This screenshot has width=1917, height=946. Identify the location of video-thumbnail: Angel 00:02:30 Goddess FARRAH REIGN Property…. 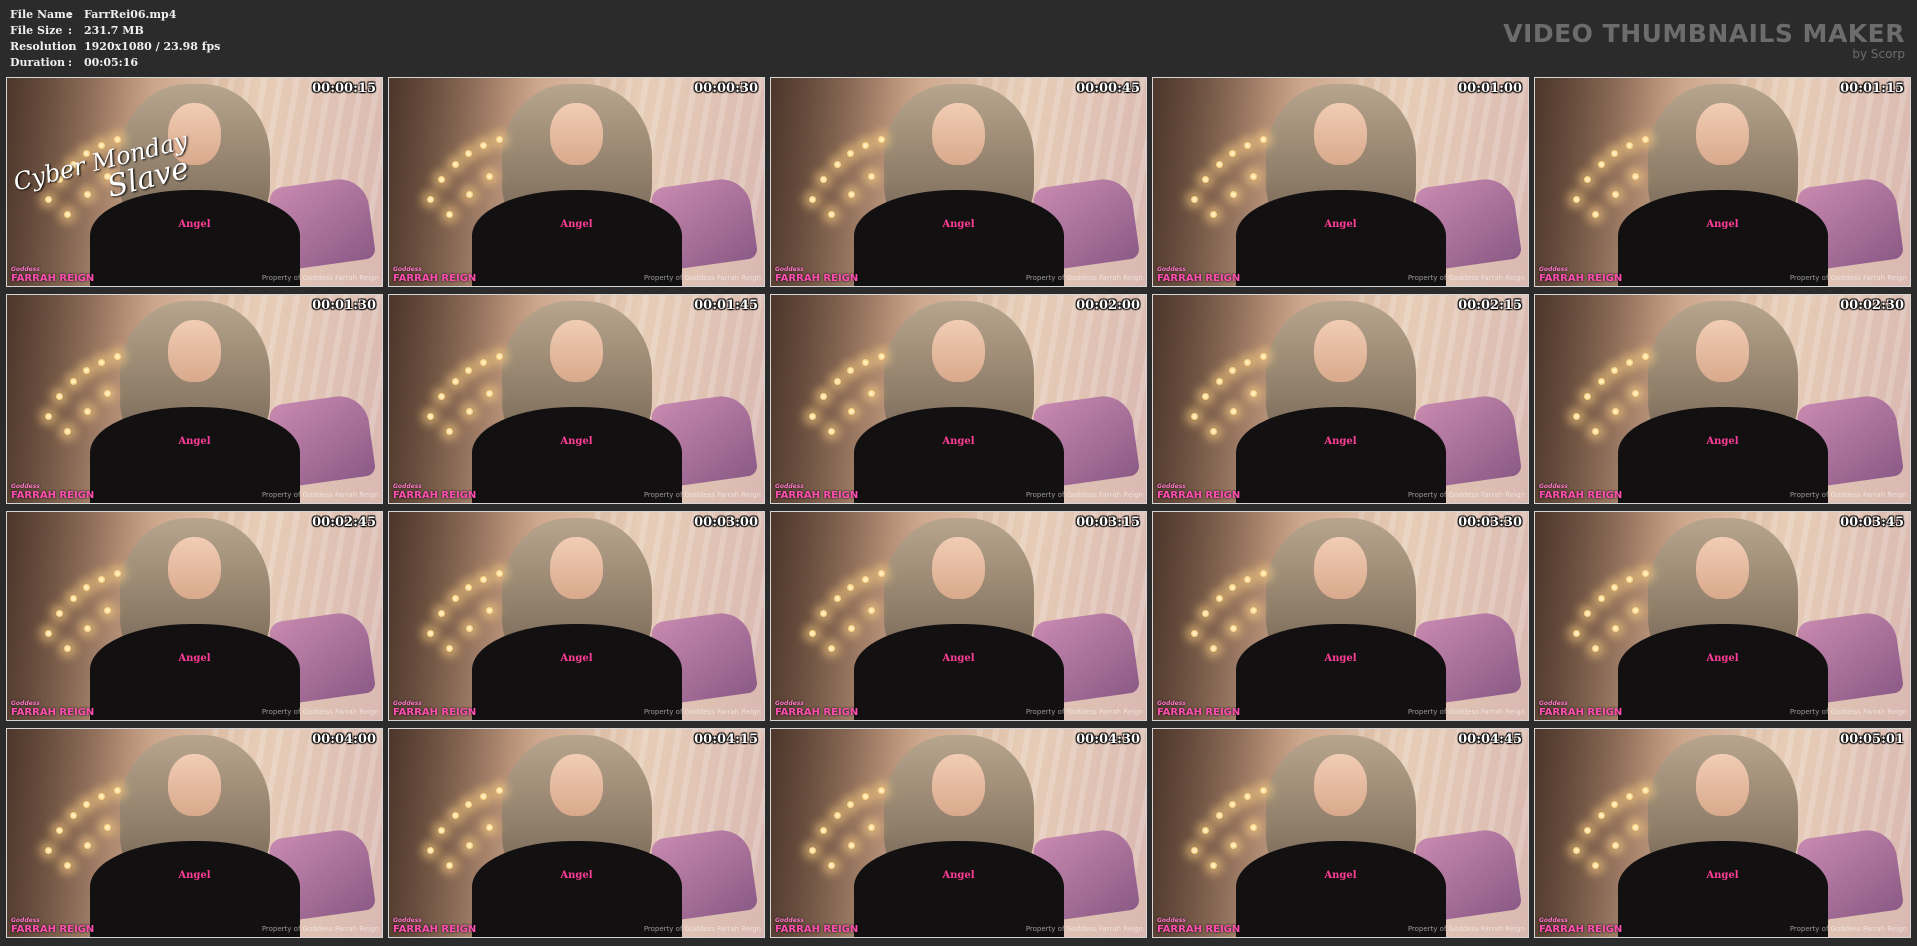
(1722, 399).